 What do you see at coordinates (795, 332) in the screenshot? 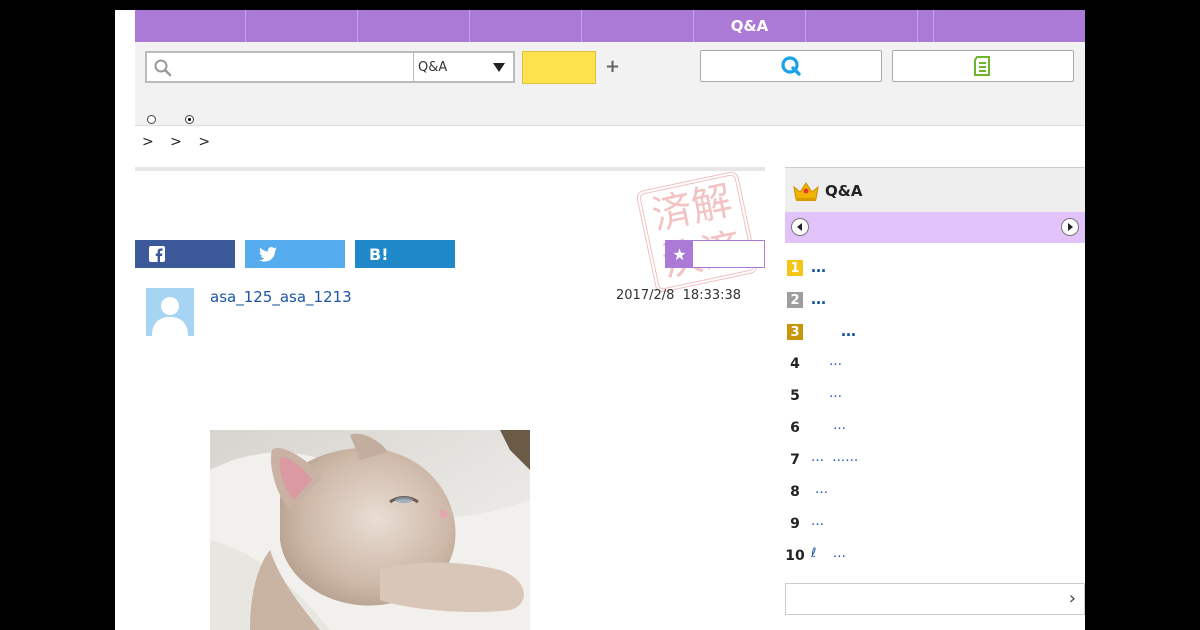
I see `rank-number: 3` at bounding box center [795, 332].